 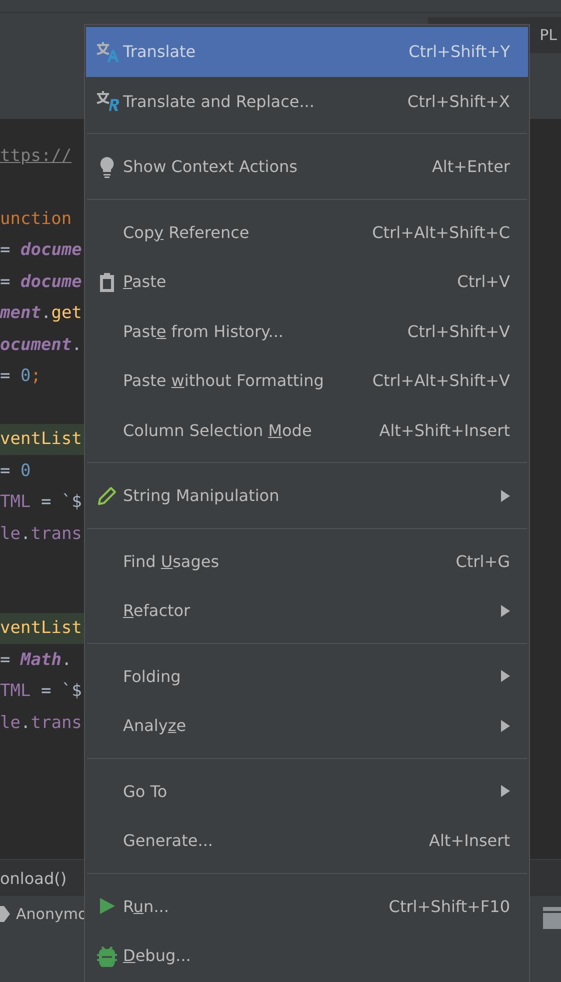 I want to click on menu-item: Folding, so click(x=307, y=676).